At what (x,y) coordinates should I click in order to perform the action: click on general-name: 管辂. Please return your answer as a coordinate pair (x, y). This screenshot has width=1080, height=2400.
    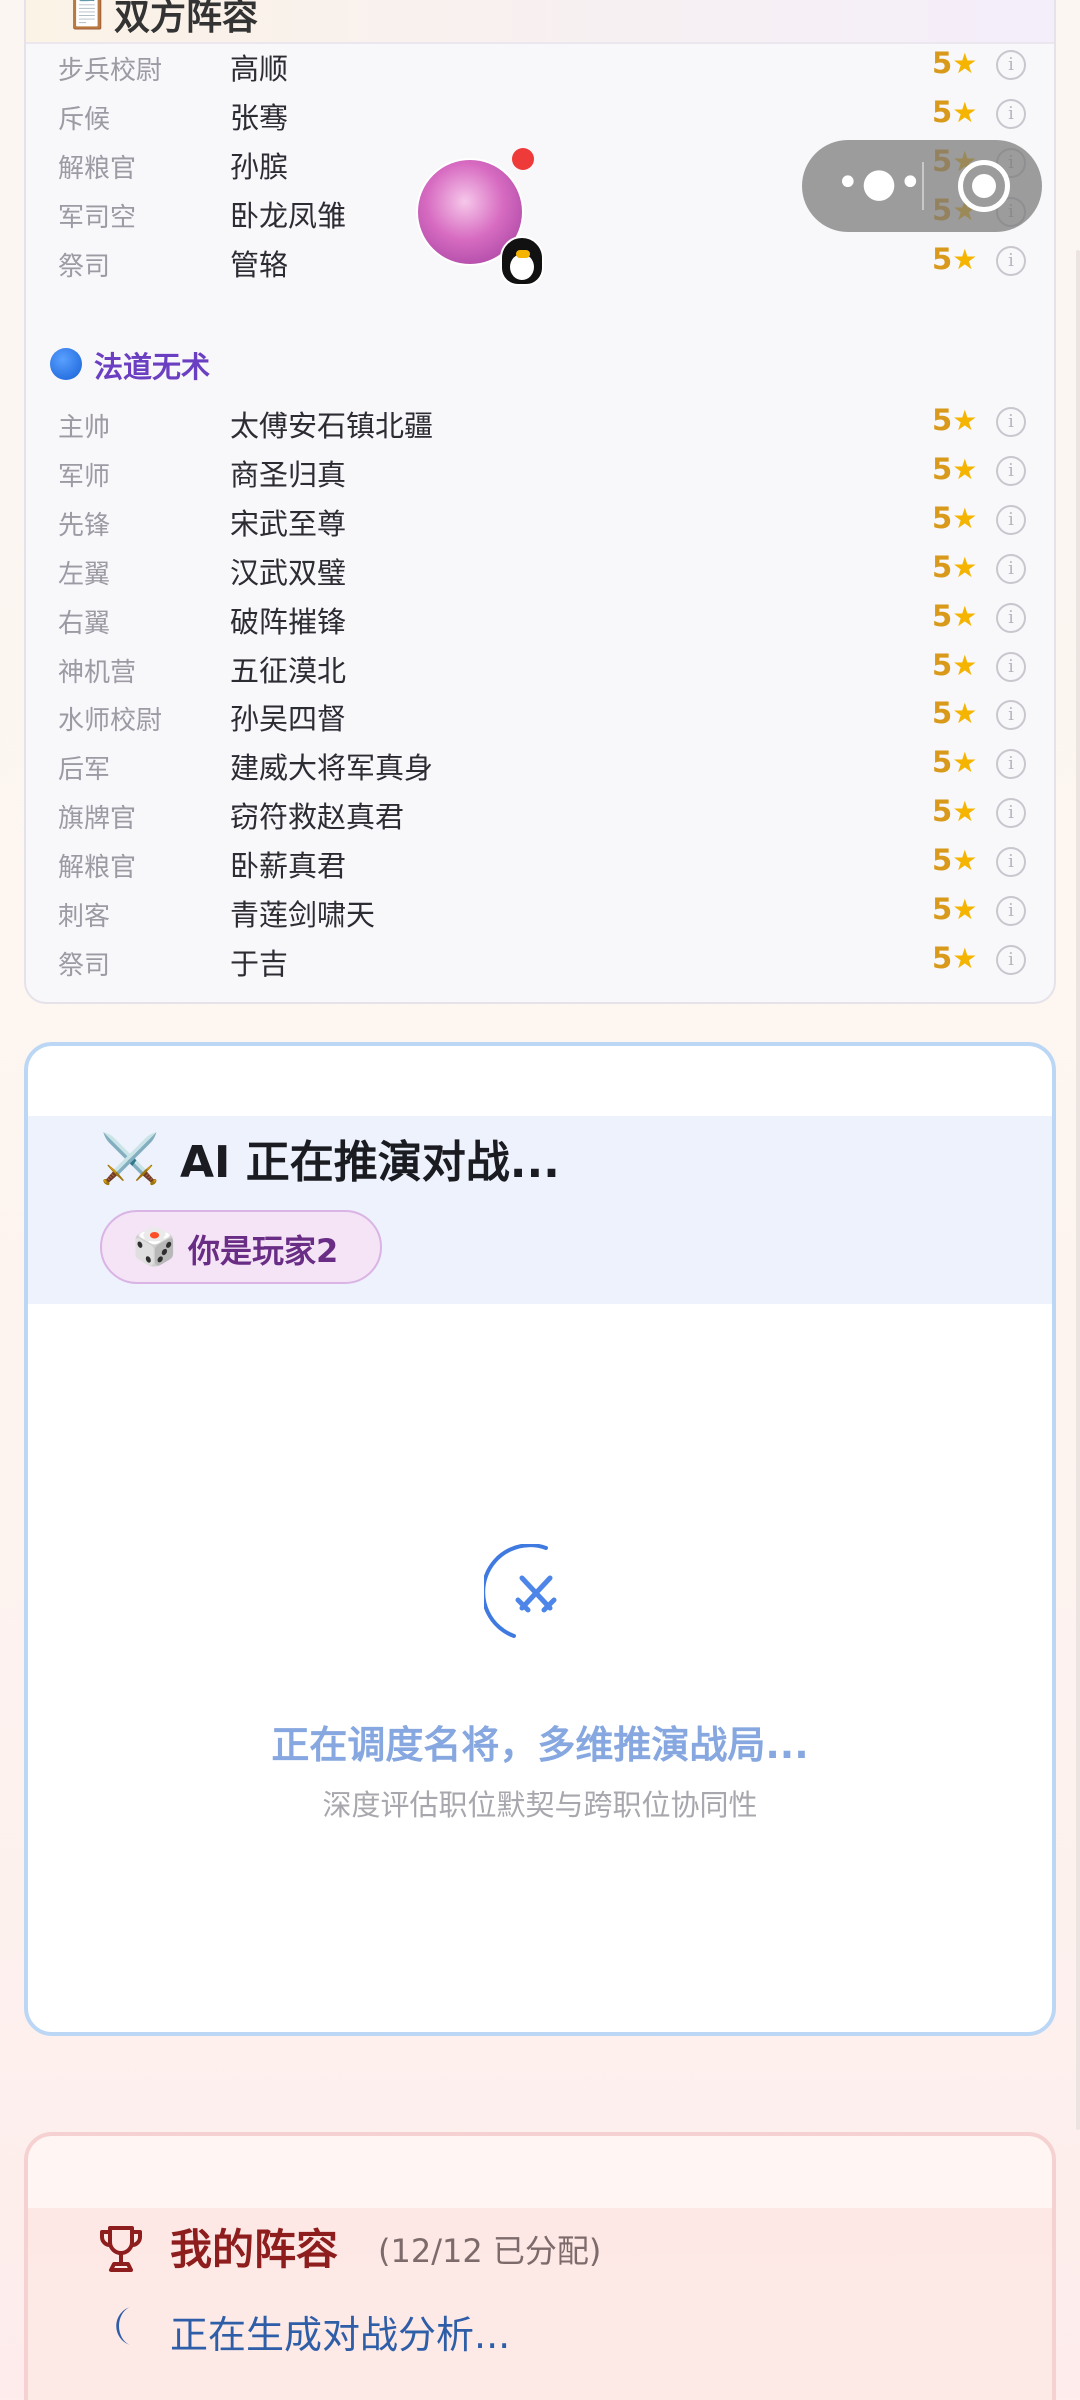
    Looking at the image, I should click on (259, 264).